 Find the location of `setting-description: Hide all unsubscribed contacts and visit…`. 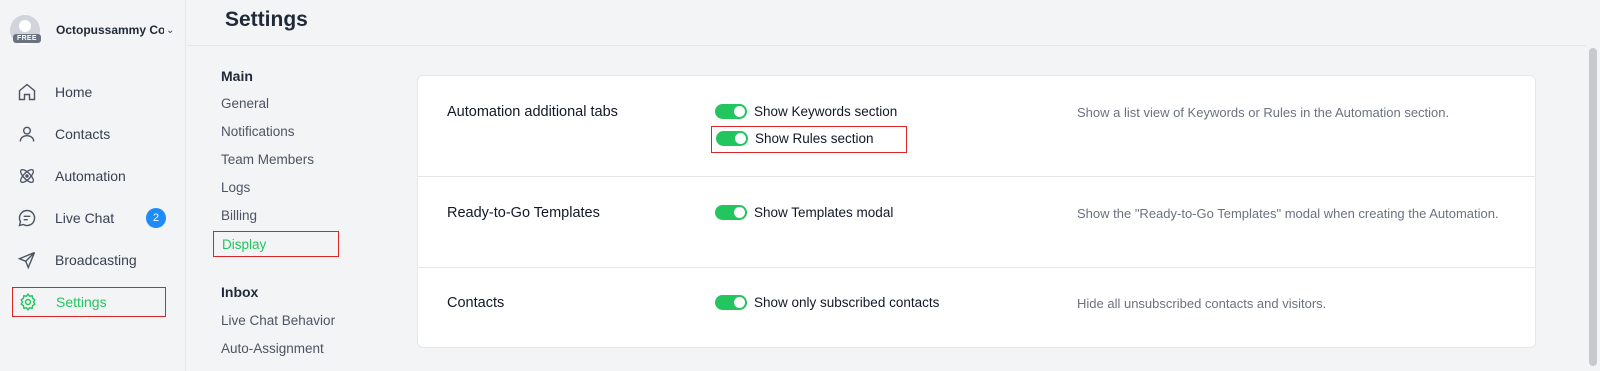

setting-description: Hide all unsubscribed contacts and visit… is located at coordinates (1202, 303).